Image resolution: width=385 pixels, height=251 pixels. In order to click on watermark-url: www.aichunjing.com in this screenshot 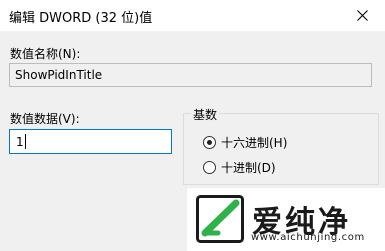, I will do `click(308, 237)`.